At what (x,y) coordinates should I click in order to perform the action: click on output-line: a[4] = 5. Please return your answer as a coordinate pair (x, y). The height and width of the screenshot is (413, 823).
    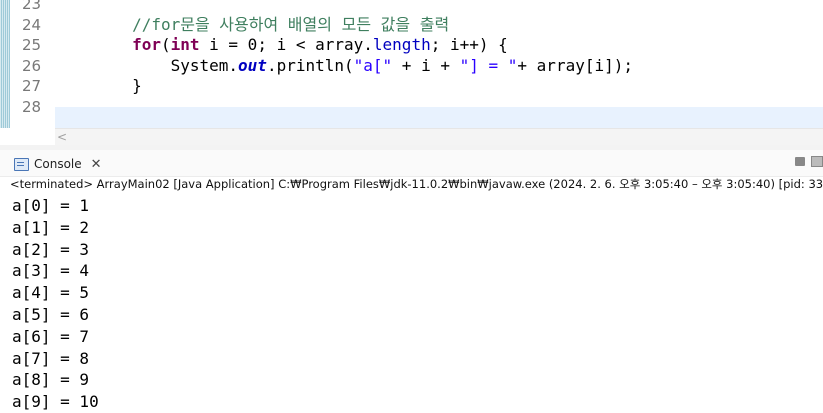
    Looking at the image, I should click on (51, 293).